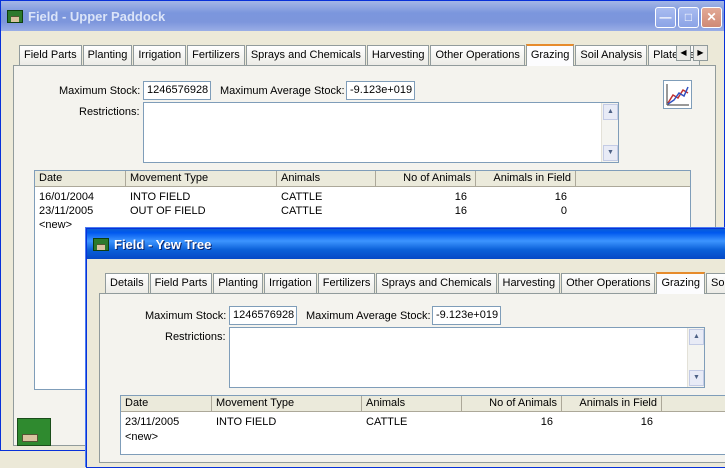 The width and height of the screenshot is (725, 468). I want to click on tab-scroll-right-icon: ▶, so click(700, 52).